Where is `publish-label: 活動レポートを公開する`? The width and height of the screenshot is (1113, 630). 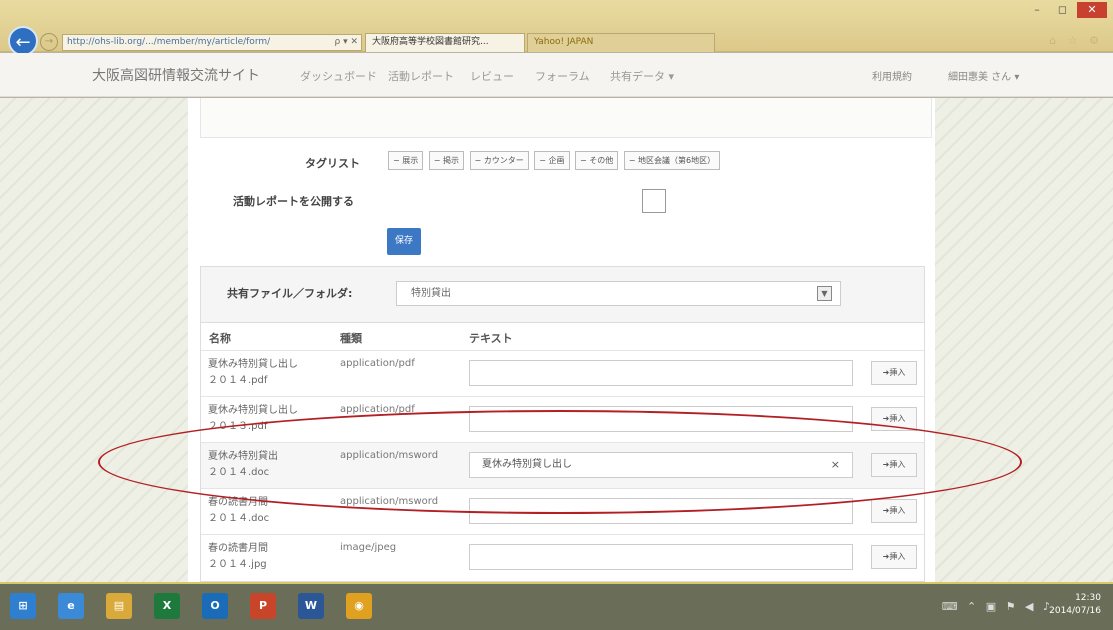 publish-label: 活動レポートを公開する is located at coordinates (293, 201).